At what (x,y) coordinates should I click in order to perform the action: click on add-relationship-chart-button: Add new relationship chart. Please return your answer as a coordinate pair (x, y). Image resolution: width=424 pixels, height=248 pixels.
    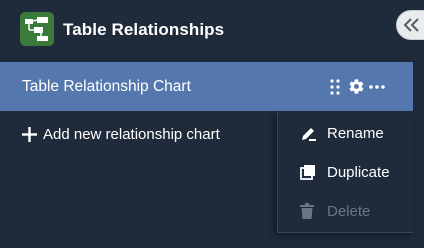
    Looking at the image, I should click on (132, 135).